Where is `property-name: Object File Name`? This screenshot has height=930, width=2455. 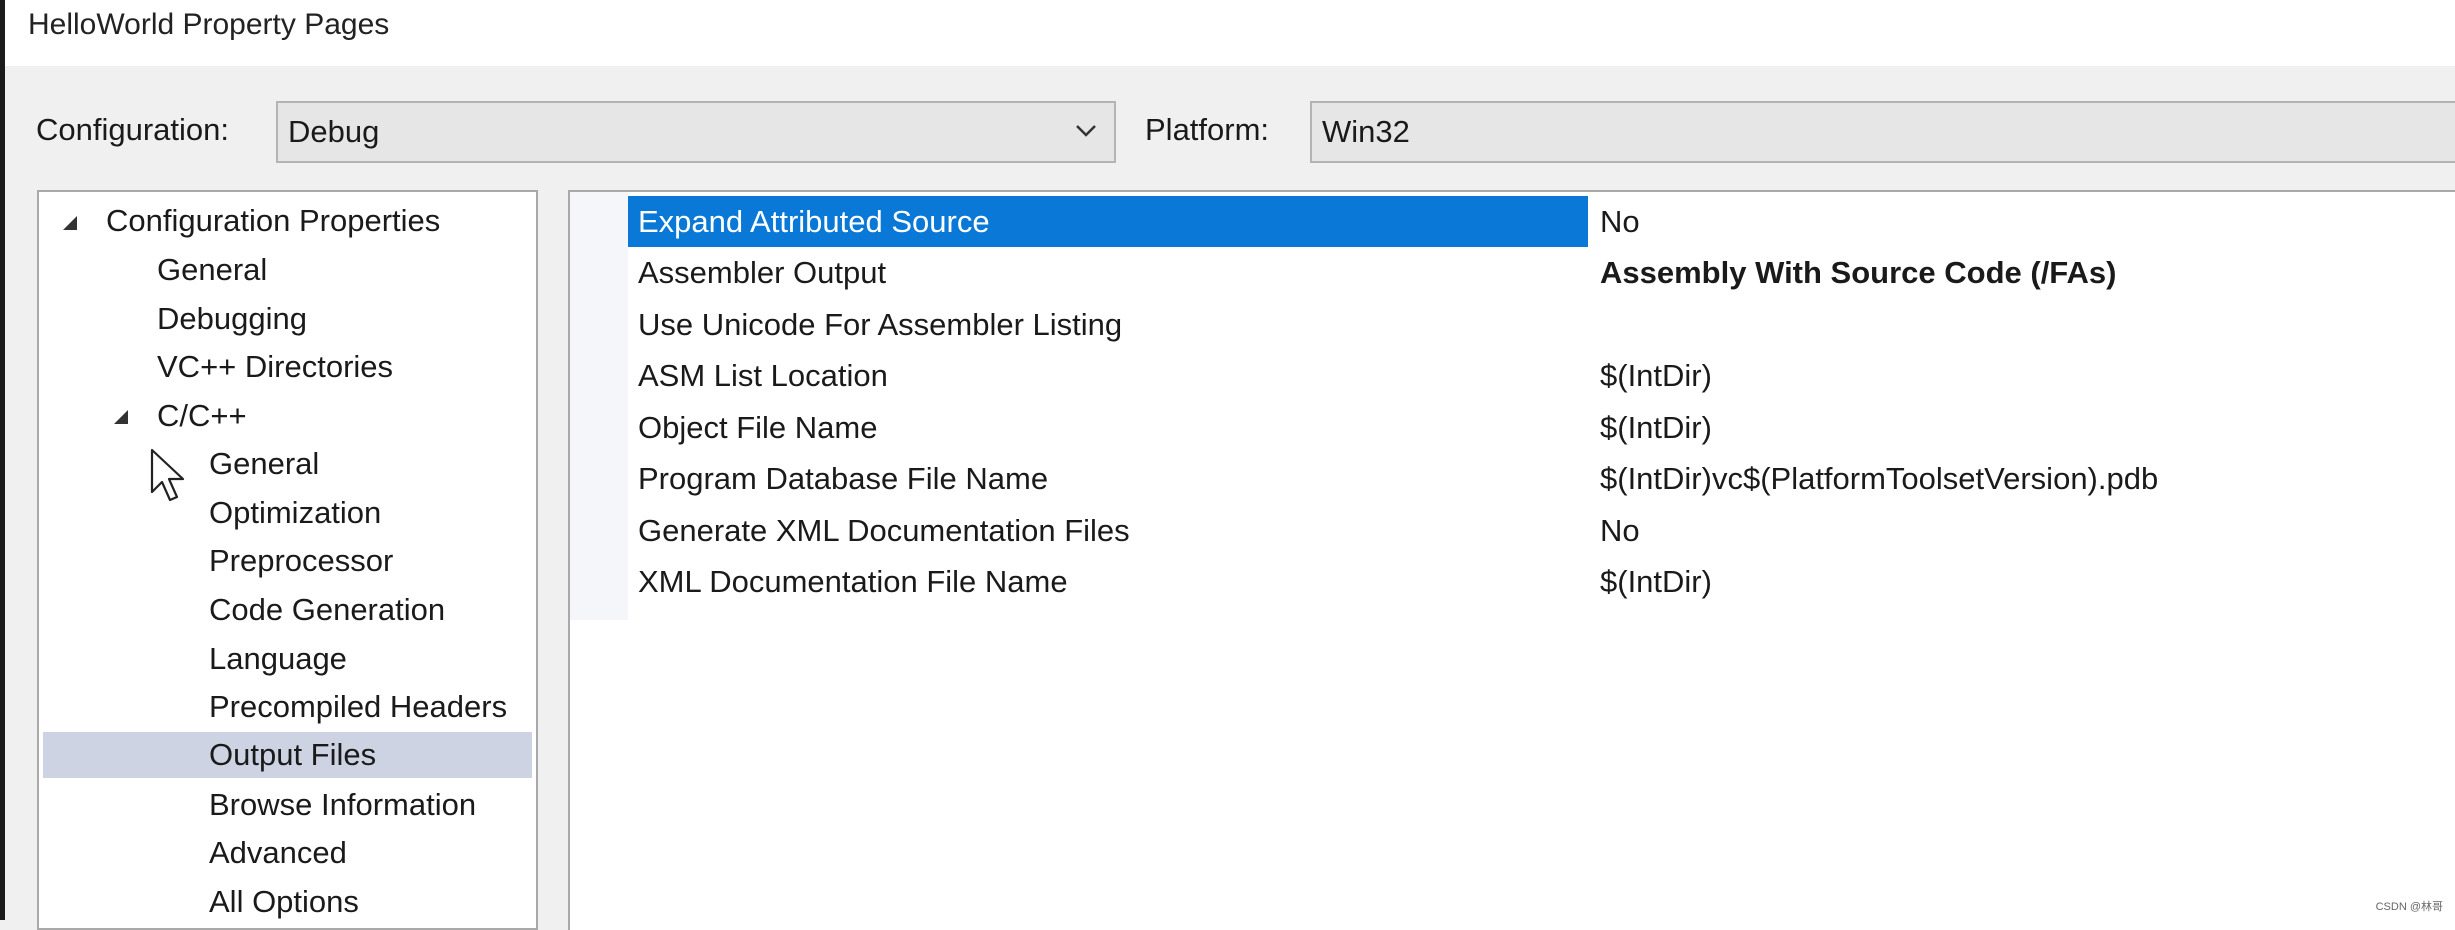
property-name: Object File Name is located at coordinates (1108, 427).